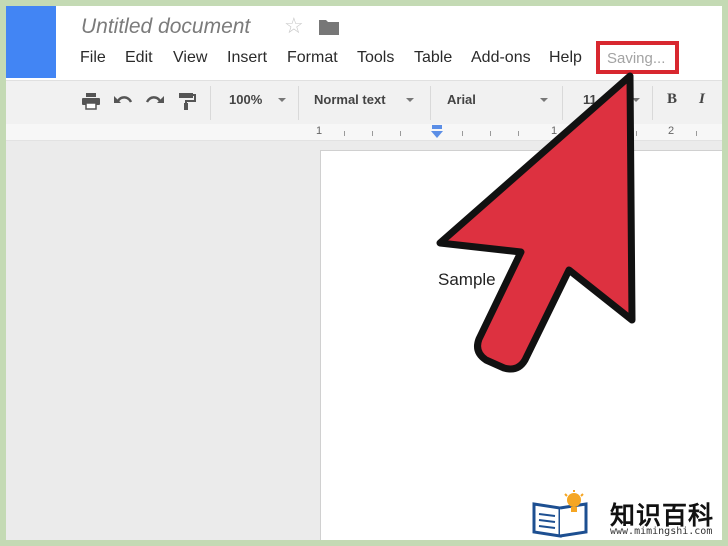 The image size is (728, 546). I want to click on folder-icon, so click(329, 27).